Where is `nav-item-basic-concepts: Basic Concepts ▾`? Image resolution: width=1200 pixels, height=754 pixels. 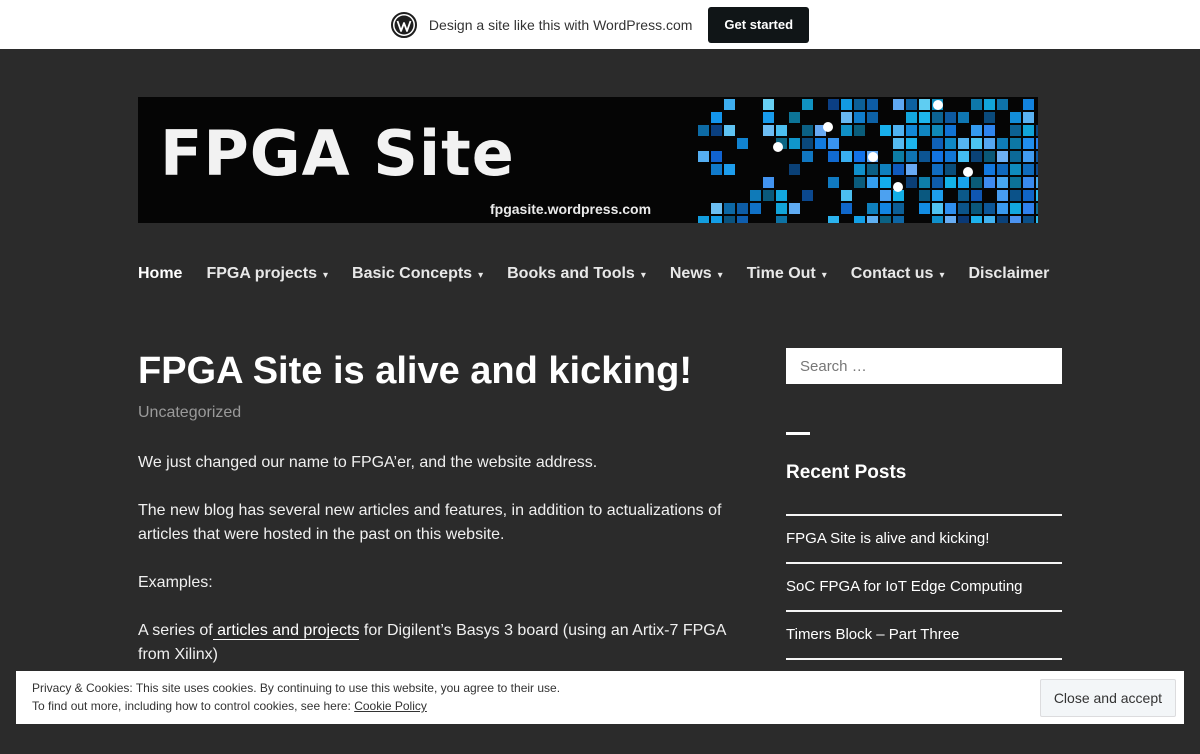
nav-item-basic-concepts: Basic Concepts ▾ is located at coordinates (417, 274).